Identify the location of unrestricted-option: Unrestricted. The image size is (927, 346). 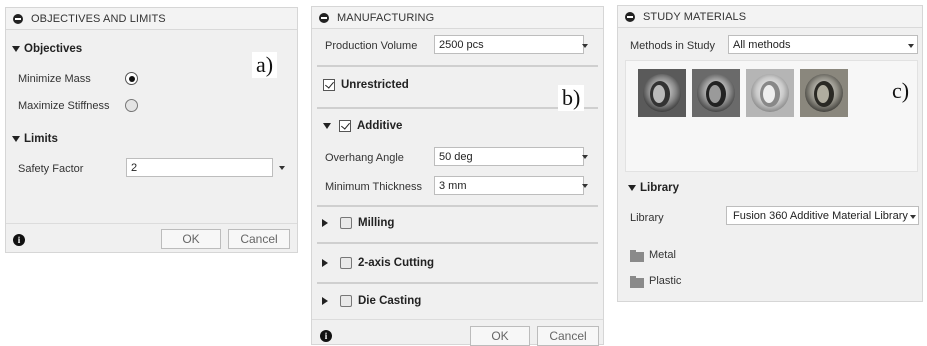
(366, 85).